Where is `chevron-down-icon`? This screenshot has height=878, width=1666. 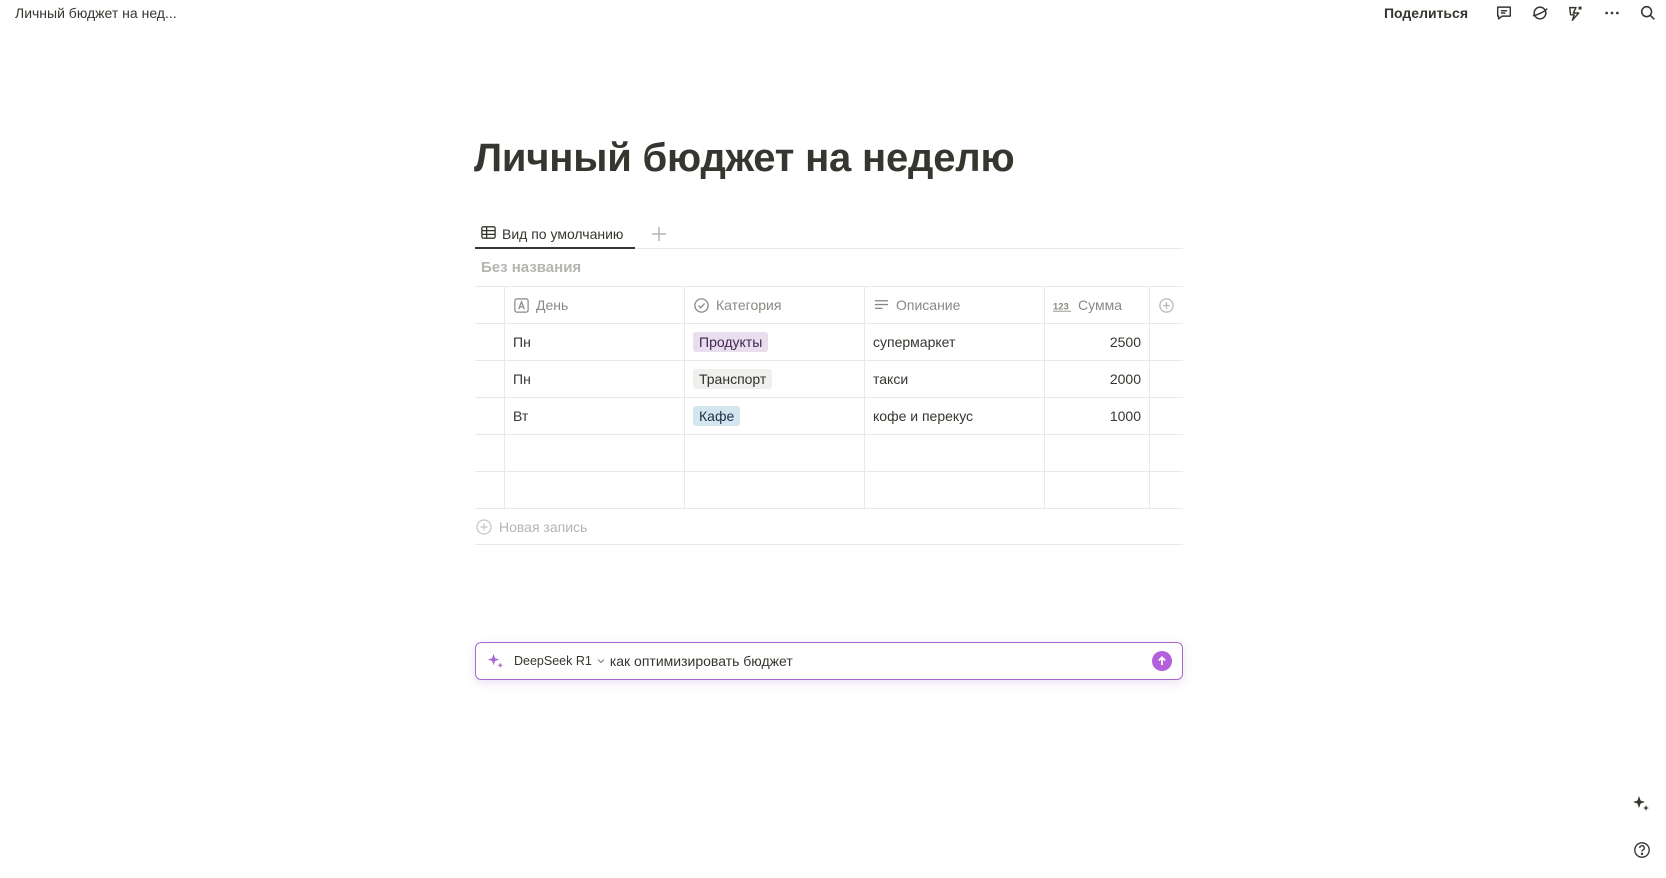 chevron-down-icon is located at coordinates (601, 661).